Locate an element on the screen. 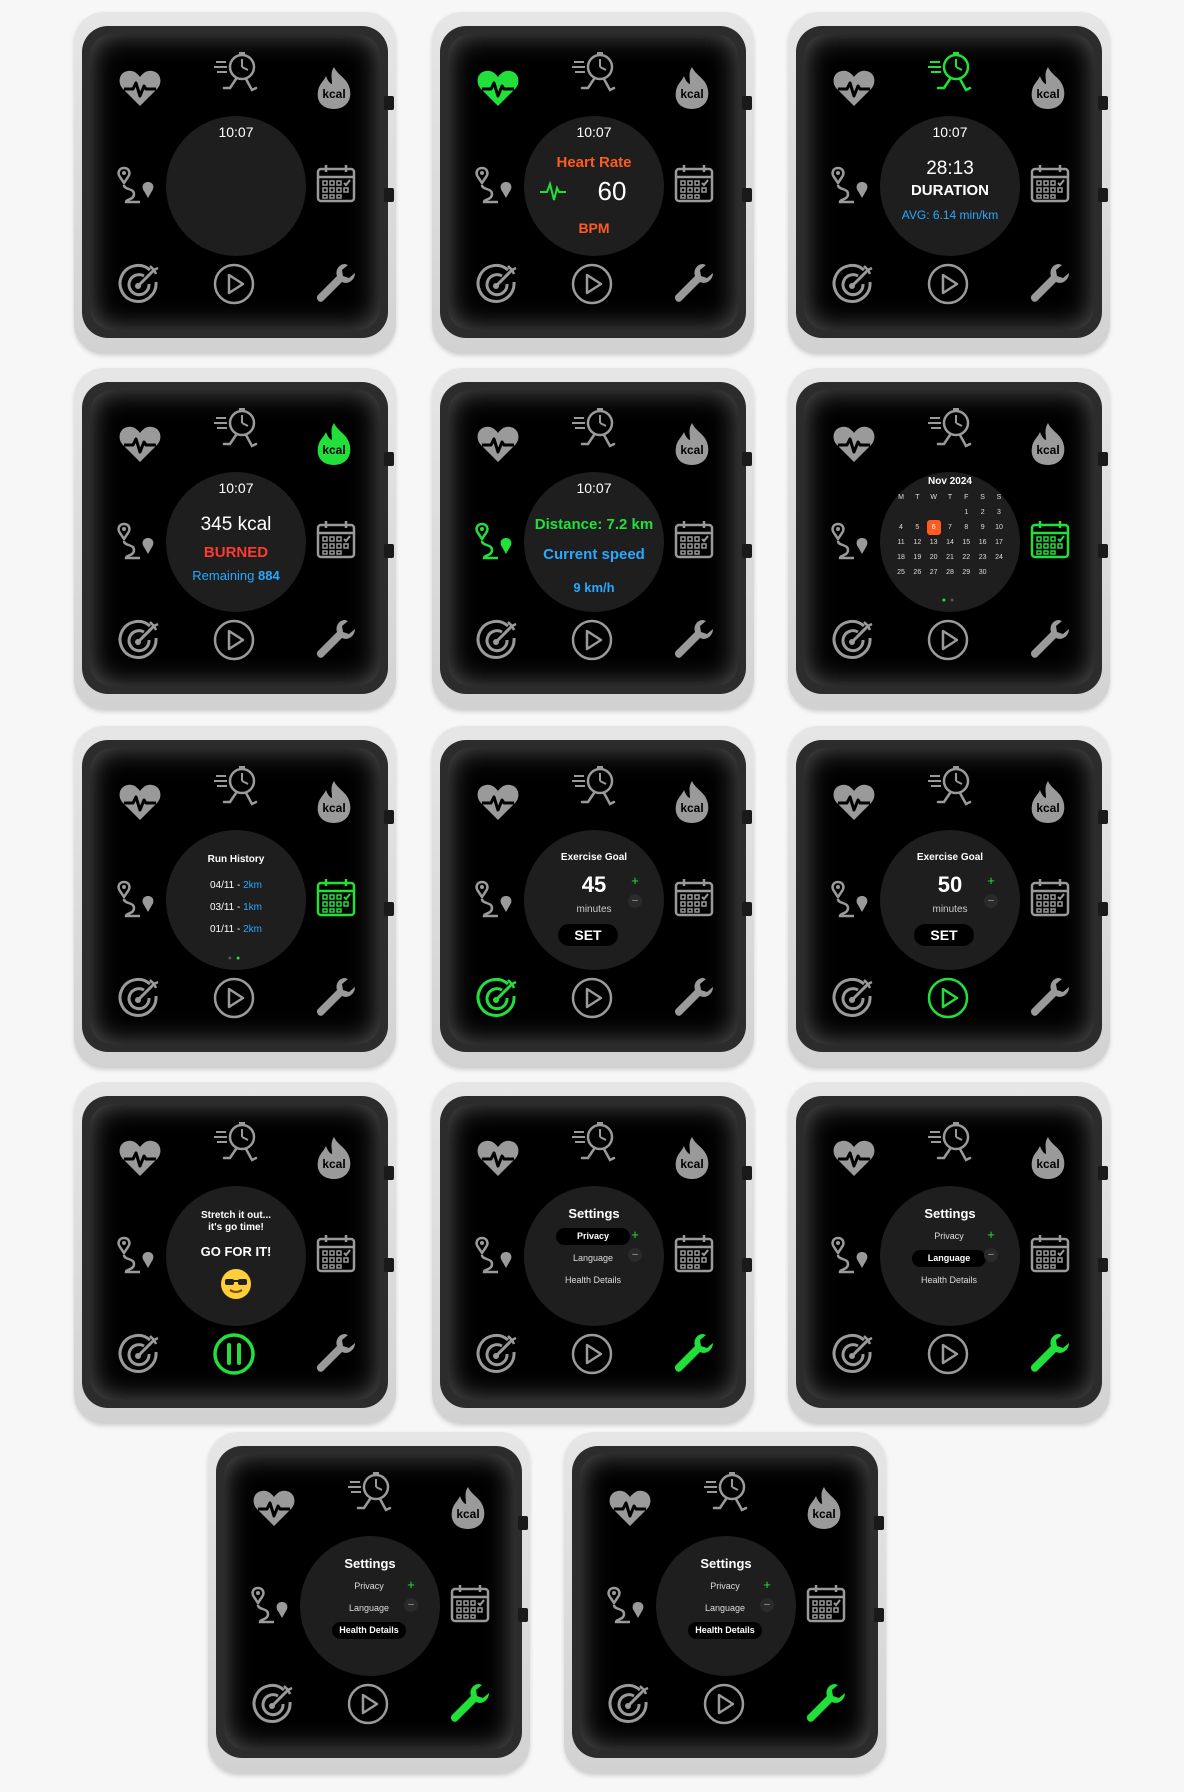 The image size is (1184, 1792). calendar-day: 20 is located at coordinates (934, 557).